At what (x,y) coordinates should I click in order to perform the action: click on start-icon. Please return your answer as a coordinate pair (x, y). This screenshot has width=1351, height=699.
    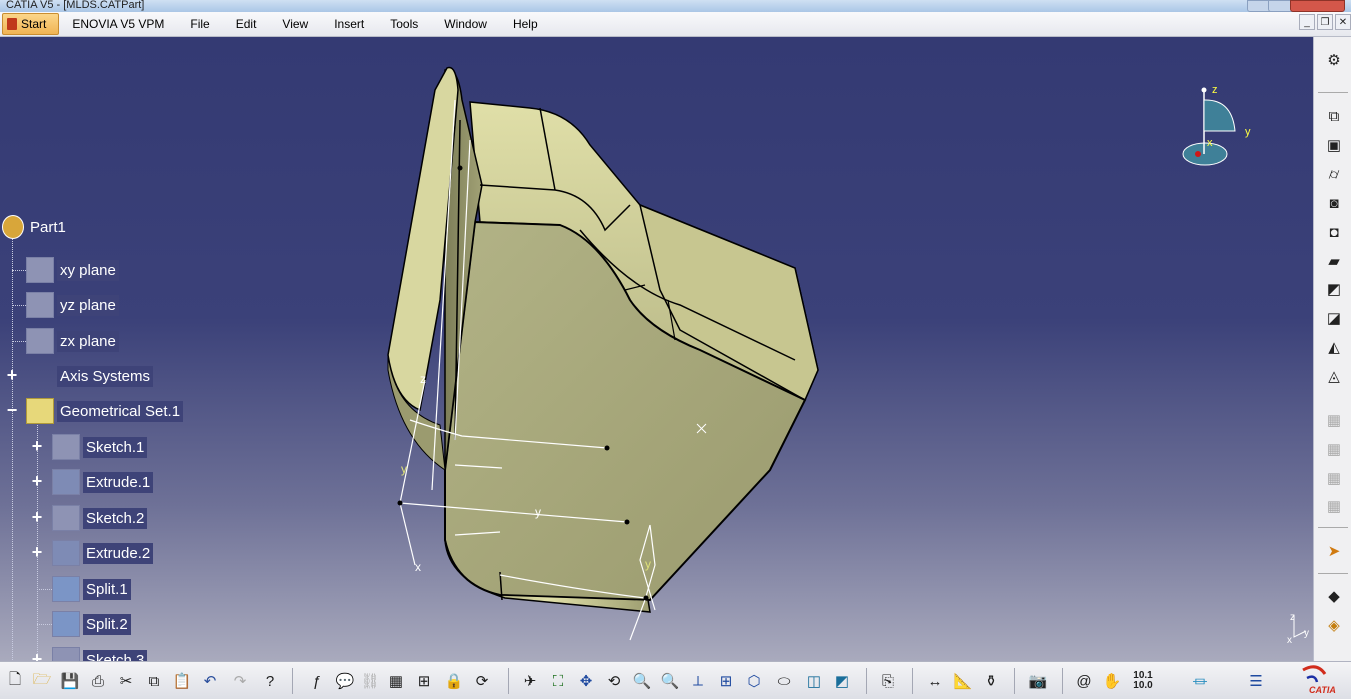
    Looking at the image, I should click on (12, 24).